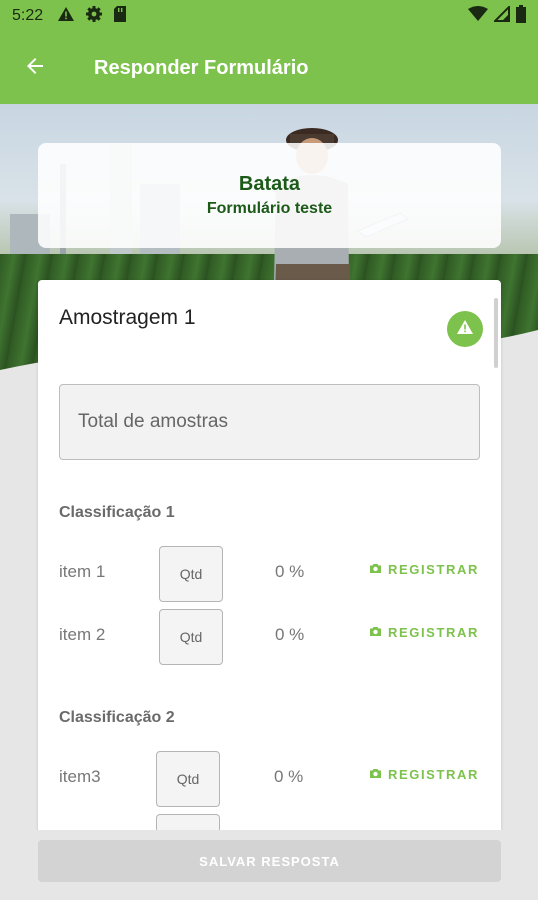 The image size is (538, 900). Describe the element at coordinates (66, 16) in the screenshot. I see `warning-icon` at that location.